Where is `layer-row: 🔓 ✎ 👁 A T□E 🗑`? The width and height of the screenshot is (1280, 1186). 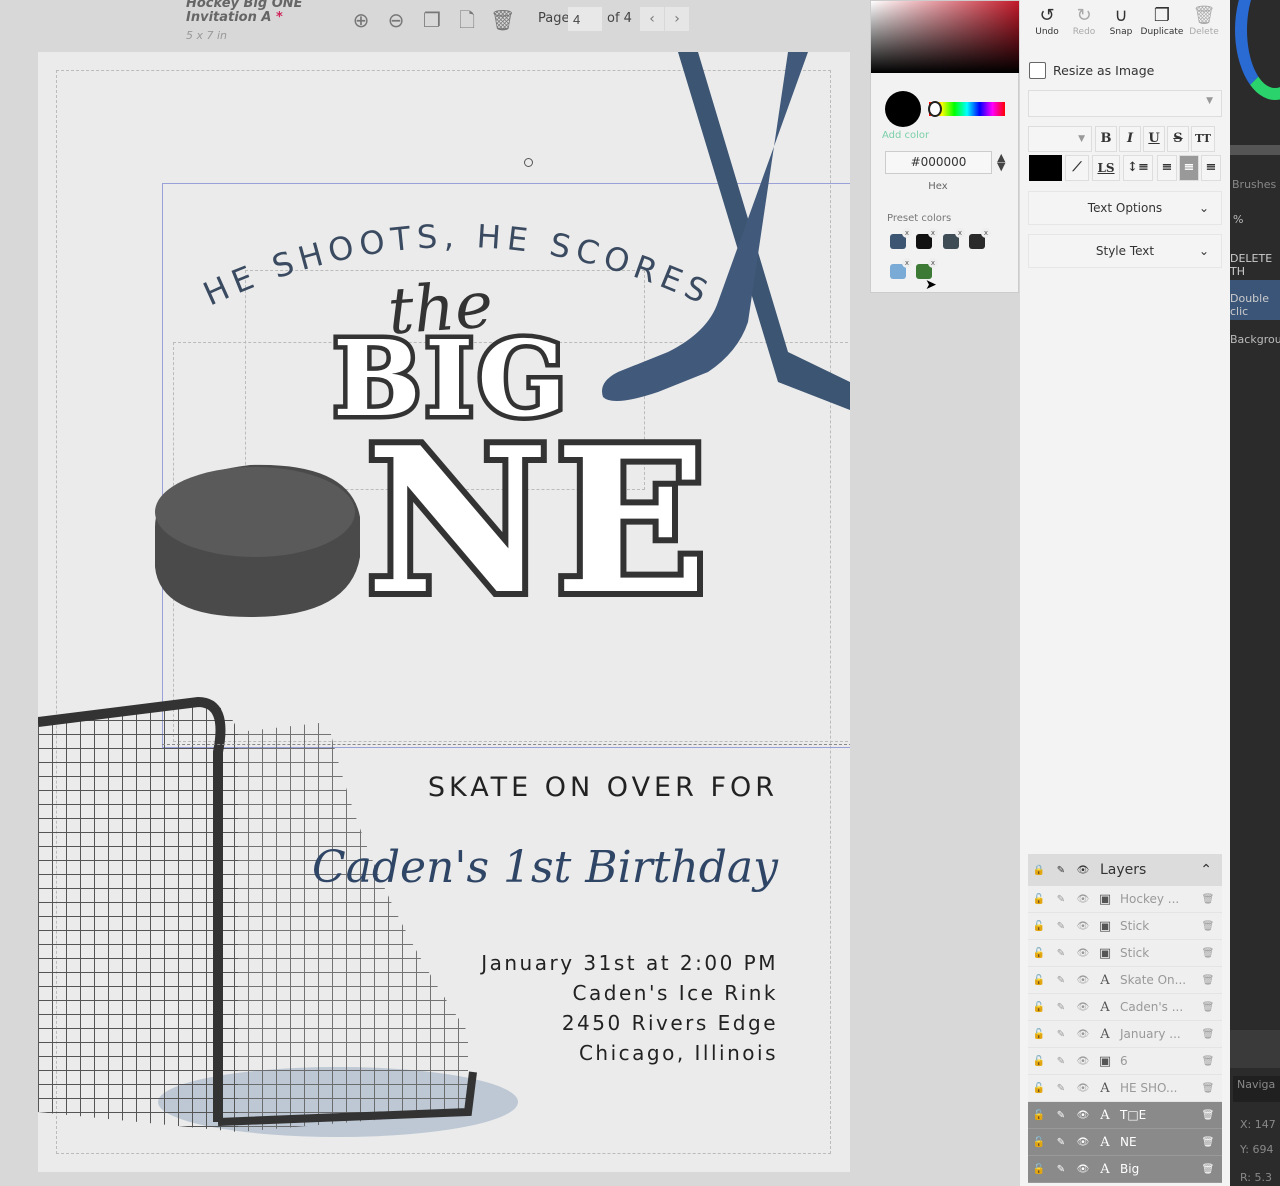
layer-row: 🔓 ✎ 👁 A T□E 🗑 is located at coordinates (1125, 1115).